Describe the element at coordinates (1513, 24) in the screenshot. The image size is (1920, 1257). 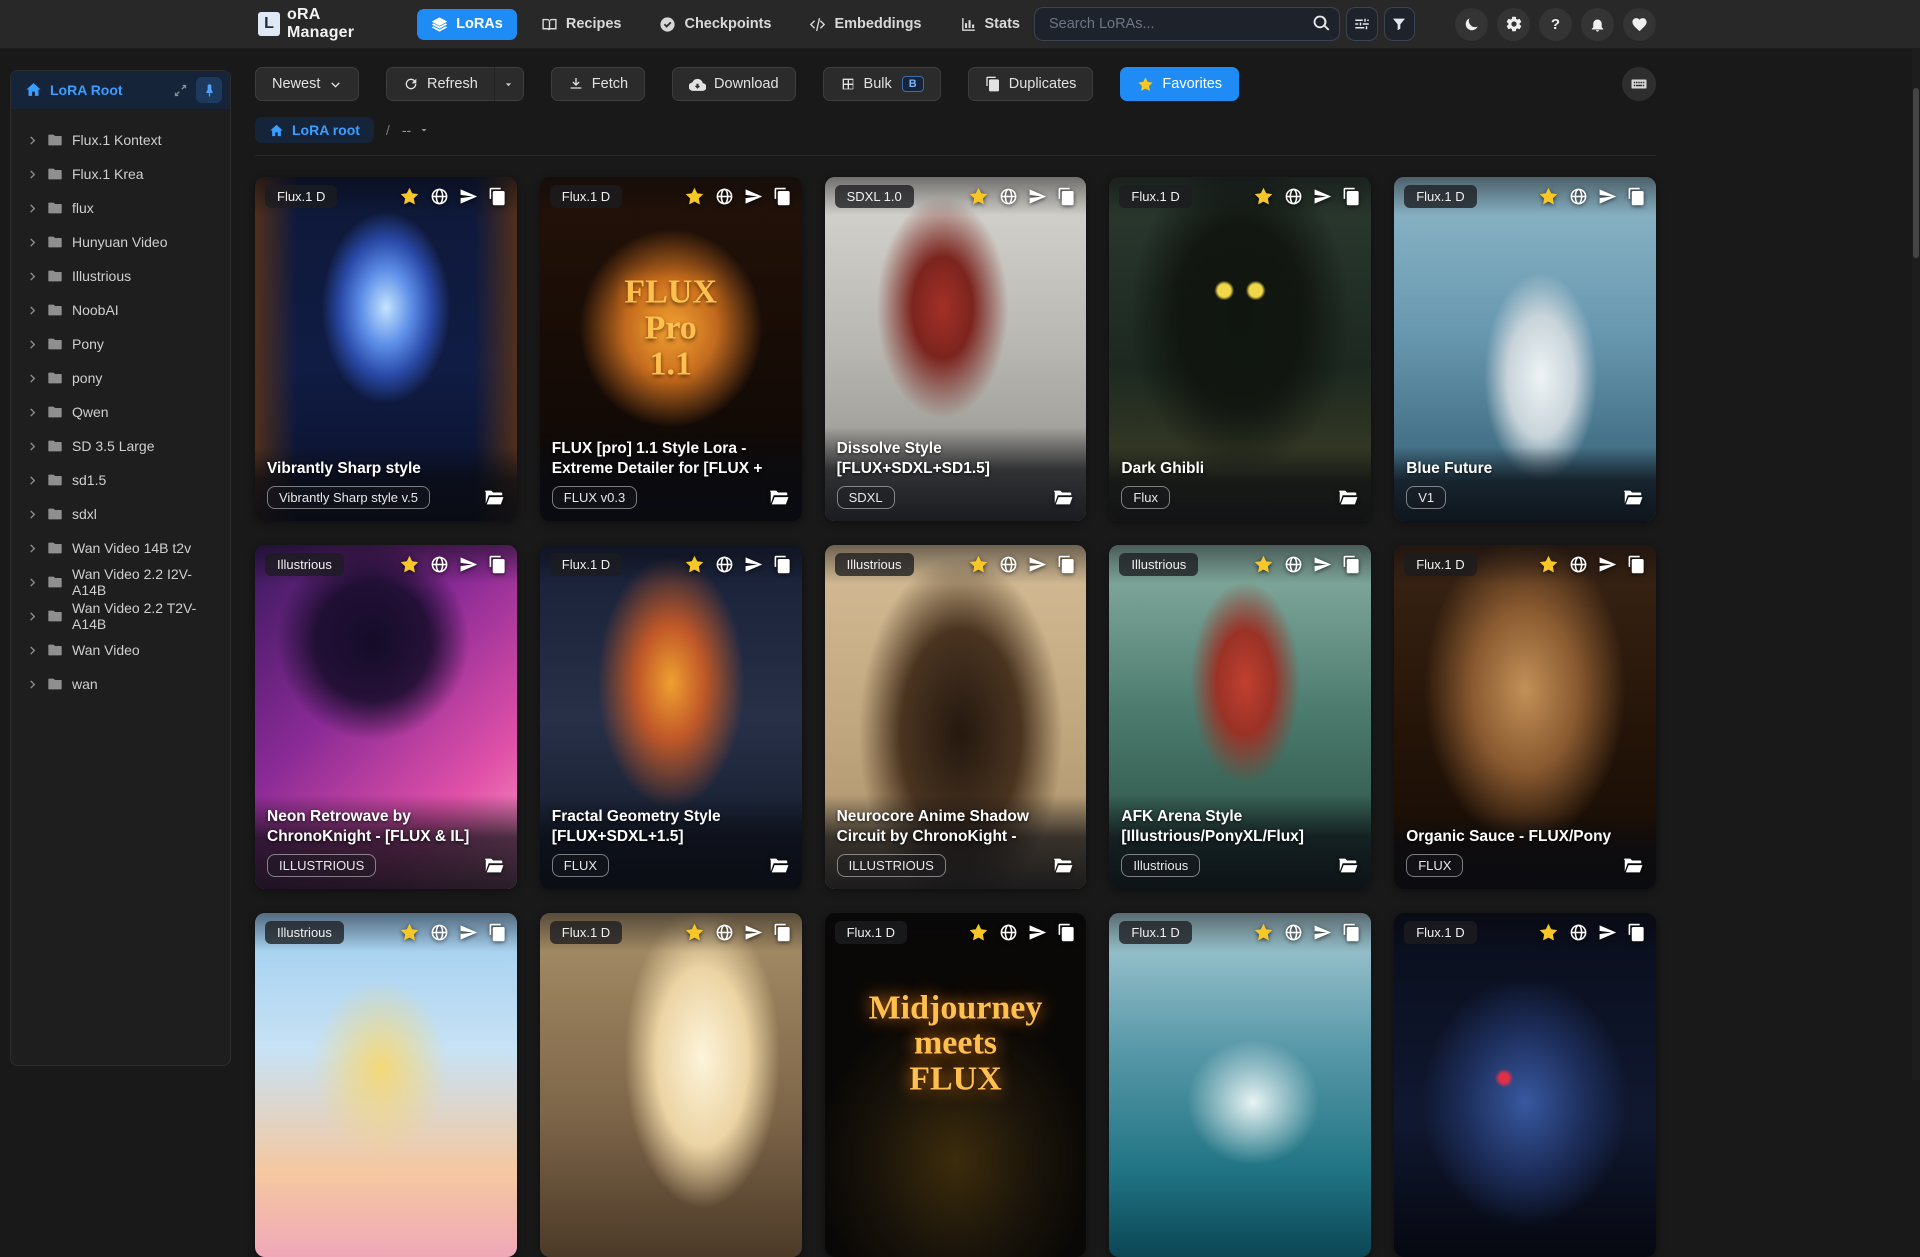
I see `settings-button` at that location.